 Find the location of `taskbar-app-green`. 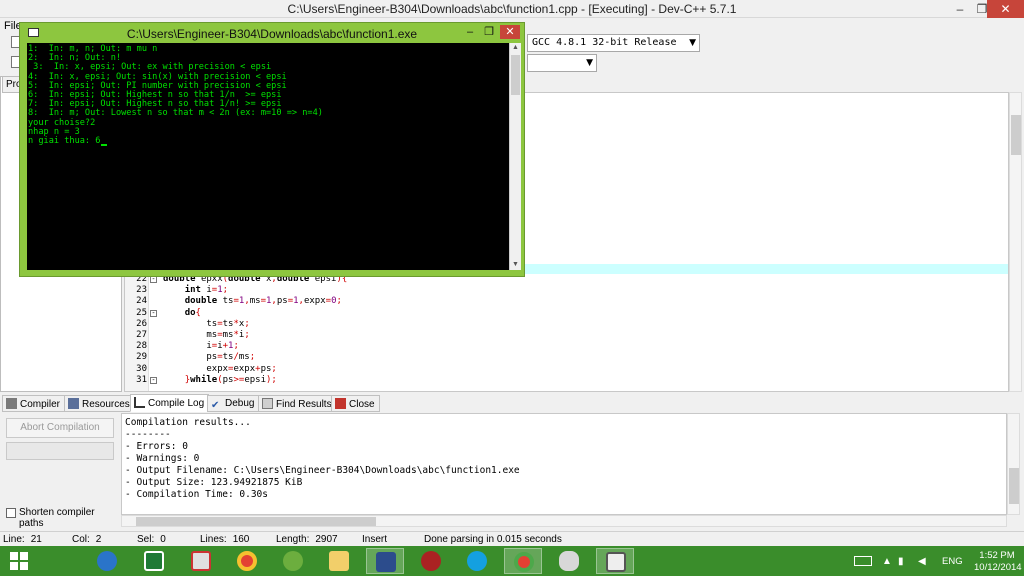

taskbar-app-green is located at coordinates (293, 561).